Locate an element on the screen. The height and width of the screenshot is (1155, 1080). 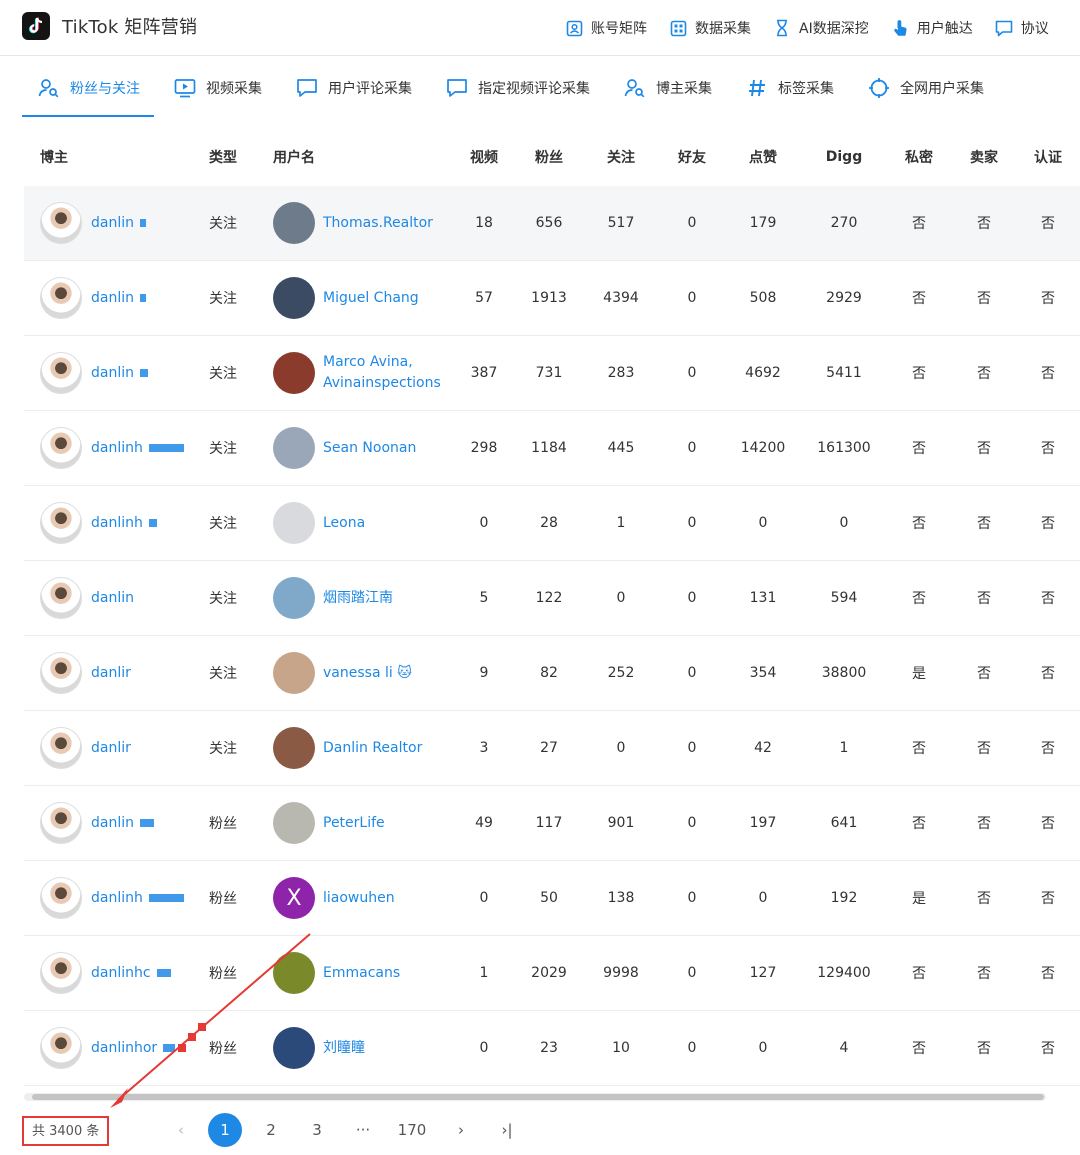
cell-verified: 否 is located at coordinates (1048, 899).